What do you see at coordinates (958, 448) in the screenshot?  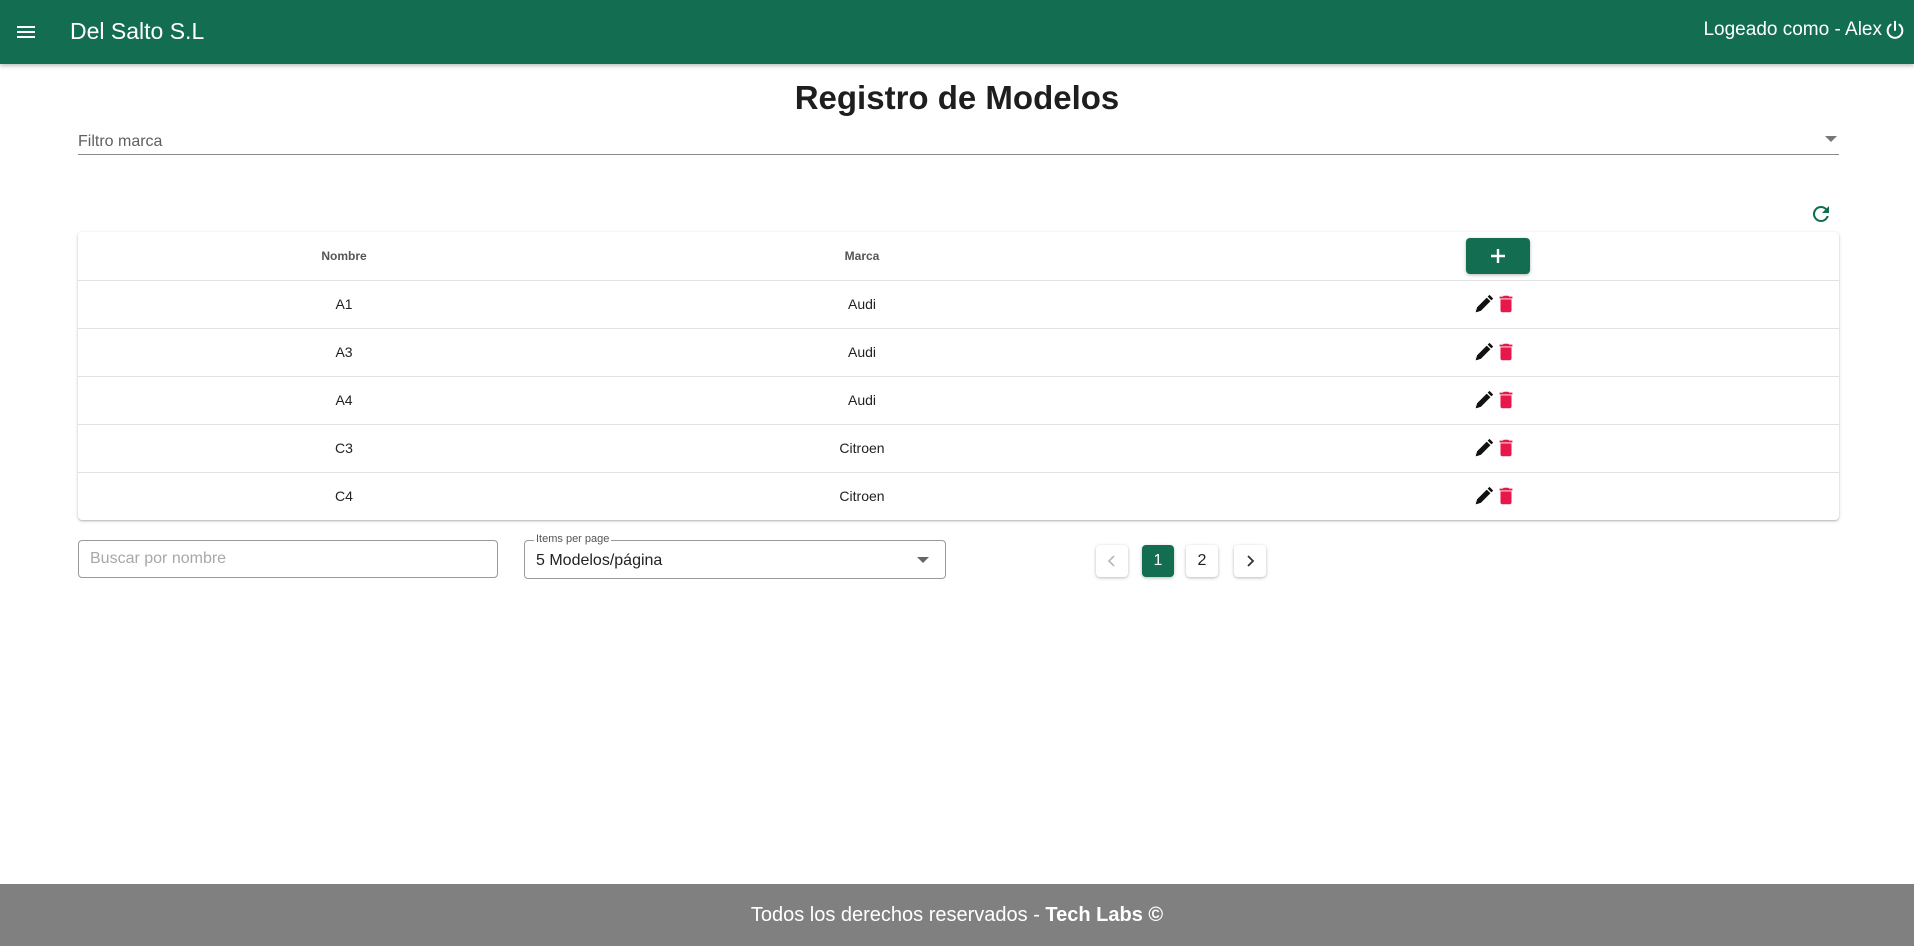 I see `table-row: C3 Citroen` at bounding box center [958, 448].